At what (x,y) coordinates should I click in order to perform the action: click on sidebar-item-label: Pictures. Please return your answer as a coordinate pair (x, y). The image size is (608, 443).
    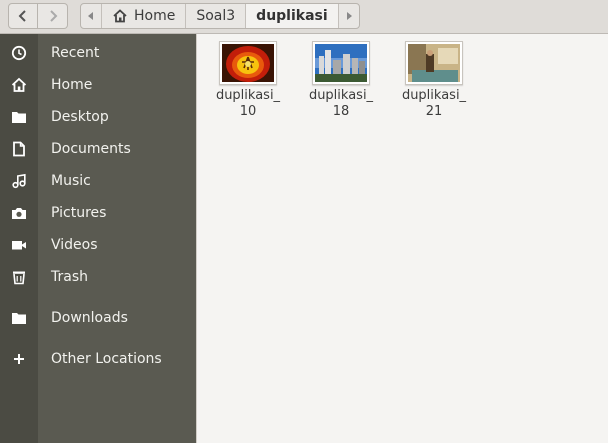
    Looking at the image, I should click on (79, 213).